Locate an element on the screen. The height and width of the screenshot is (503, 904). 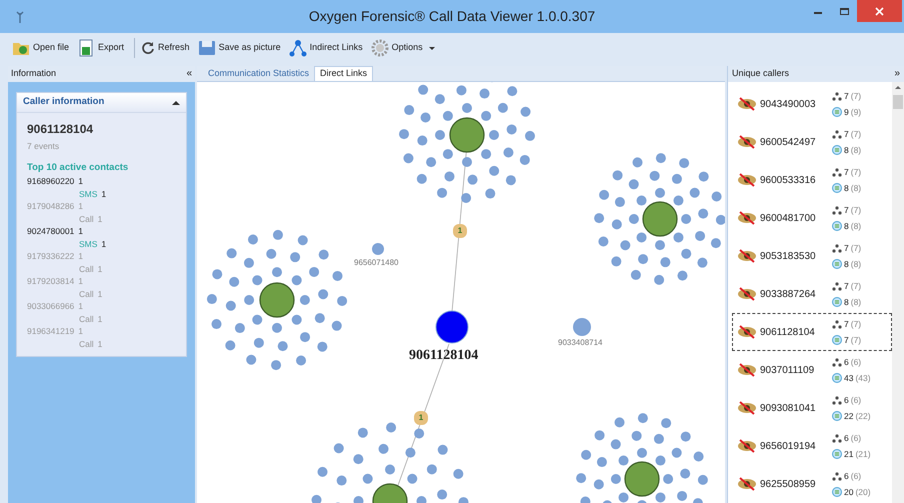
events-total: (22) is located at coordinates (863, 416).